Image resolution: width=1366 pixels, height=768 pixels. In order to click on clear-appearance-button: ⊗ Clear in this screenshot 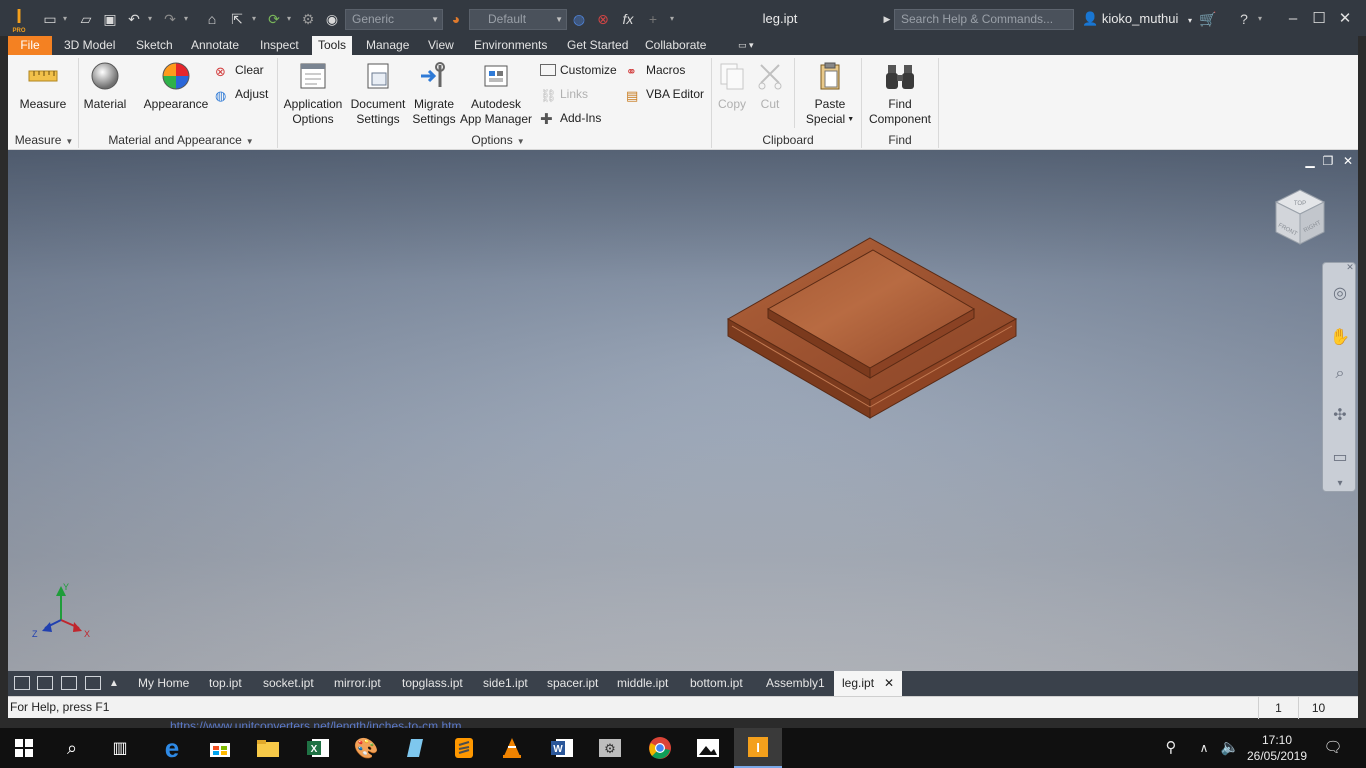, I will do `click(239, 70)`.